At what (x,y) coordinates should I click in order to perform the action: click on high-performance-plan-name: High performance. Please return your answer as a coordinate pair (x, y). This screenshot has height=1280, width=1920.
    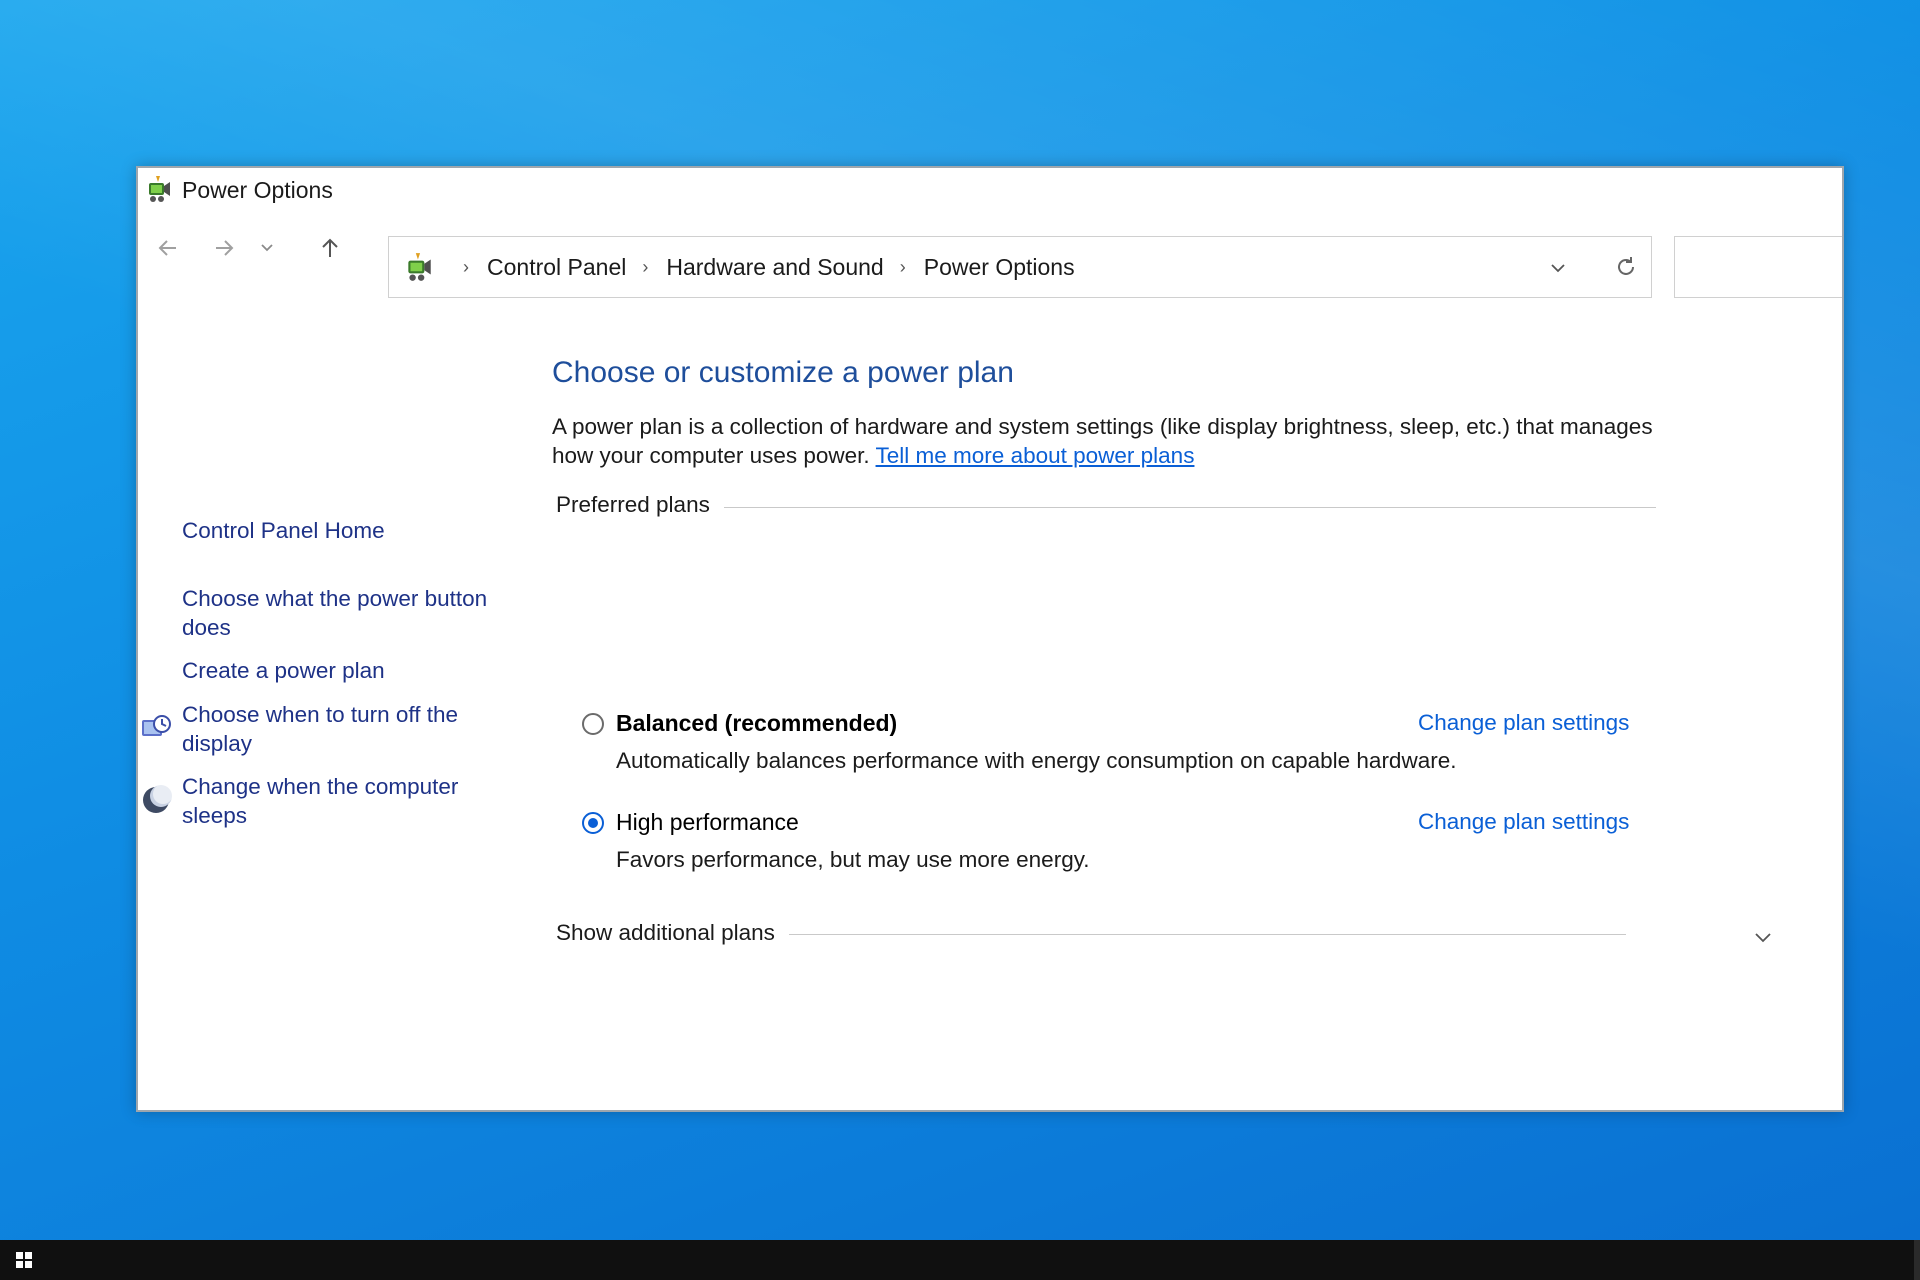
    Looking at the image, I should click on (707, 822).